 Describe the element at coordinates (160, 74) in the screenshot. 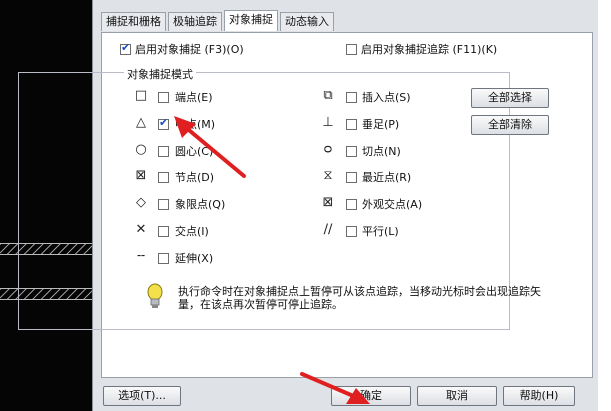

I see `group-title: 对象捕捉模式` at that location.